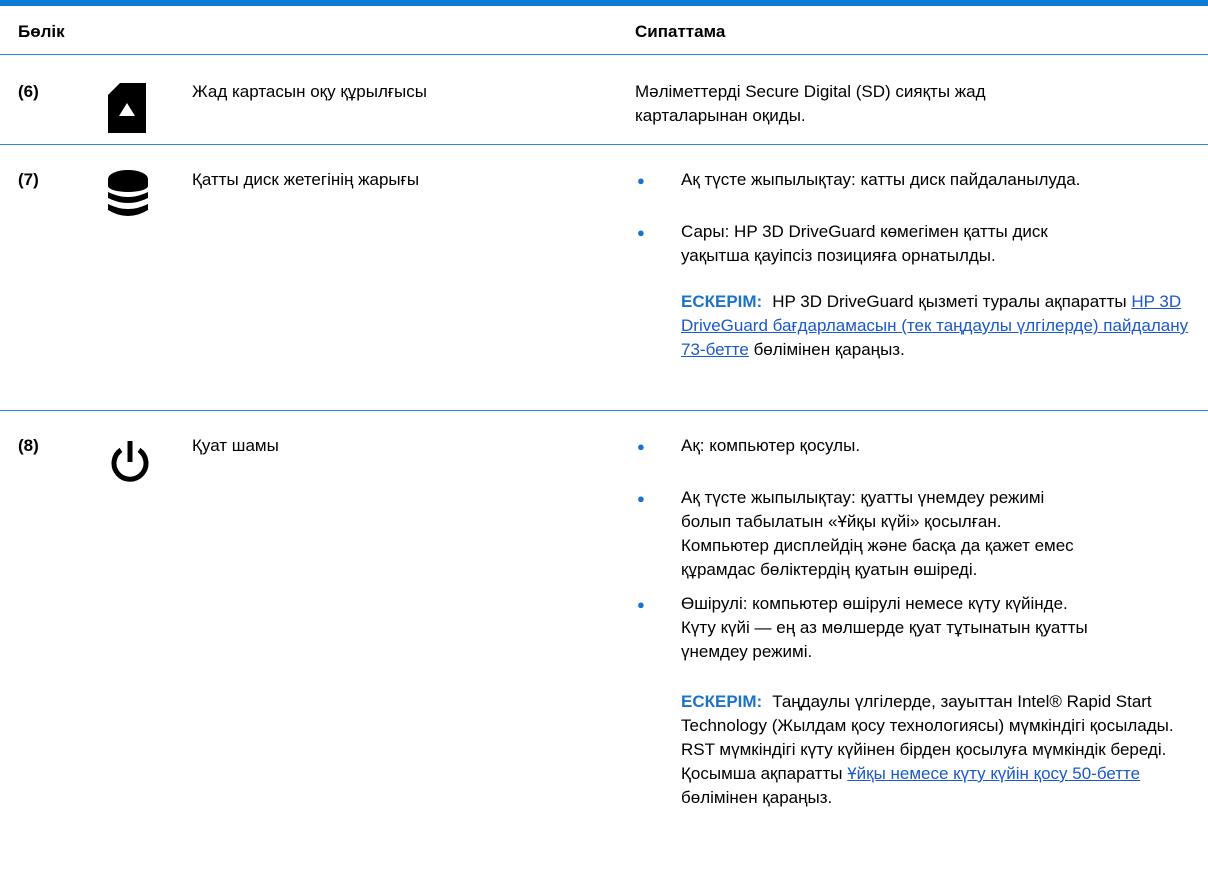 This screenshot has height=888, width=1208. What do you see at coordinates (235, 445) in the screenshot?
I see `row-8-component-name: Қуат шамы` at bounding box center [235, 445].